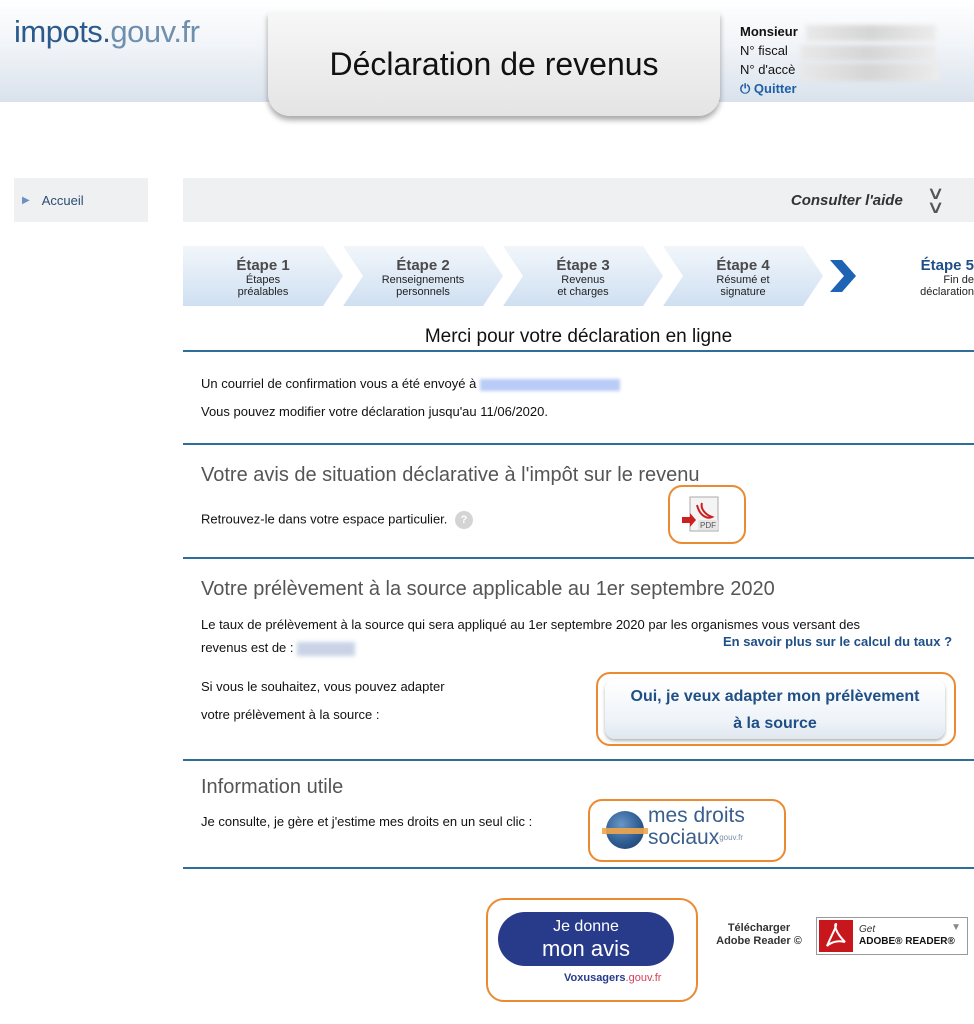  Describe the element at coordinates (775, 723) in the screenshot. I see `adapt-button-line2: à la source` at that location.